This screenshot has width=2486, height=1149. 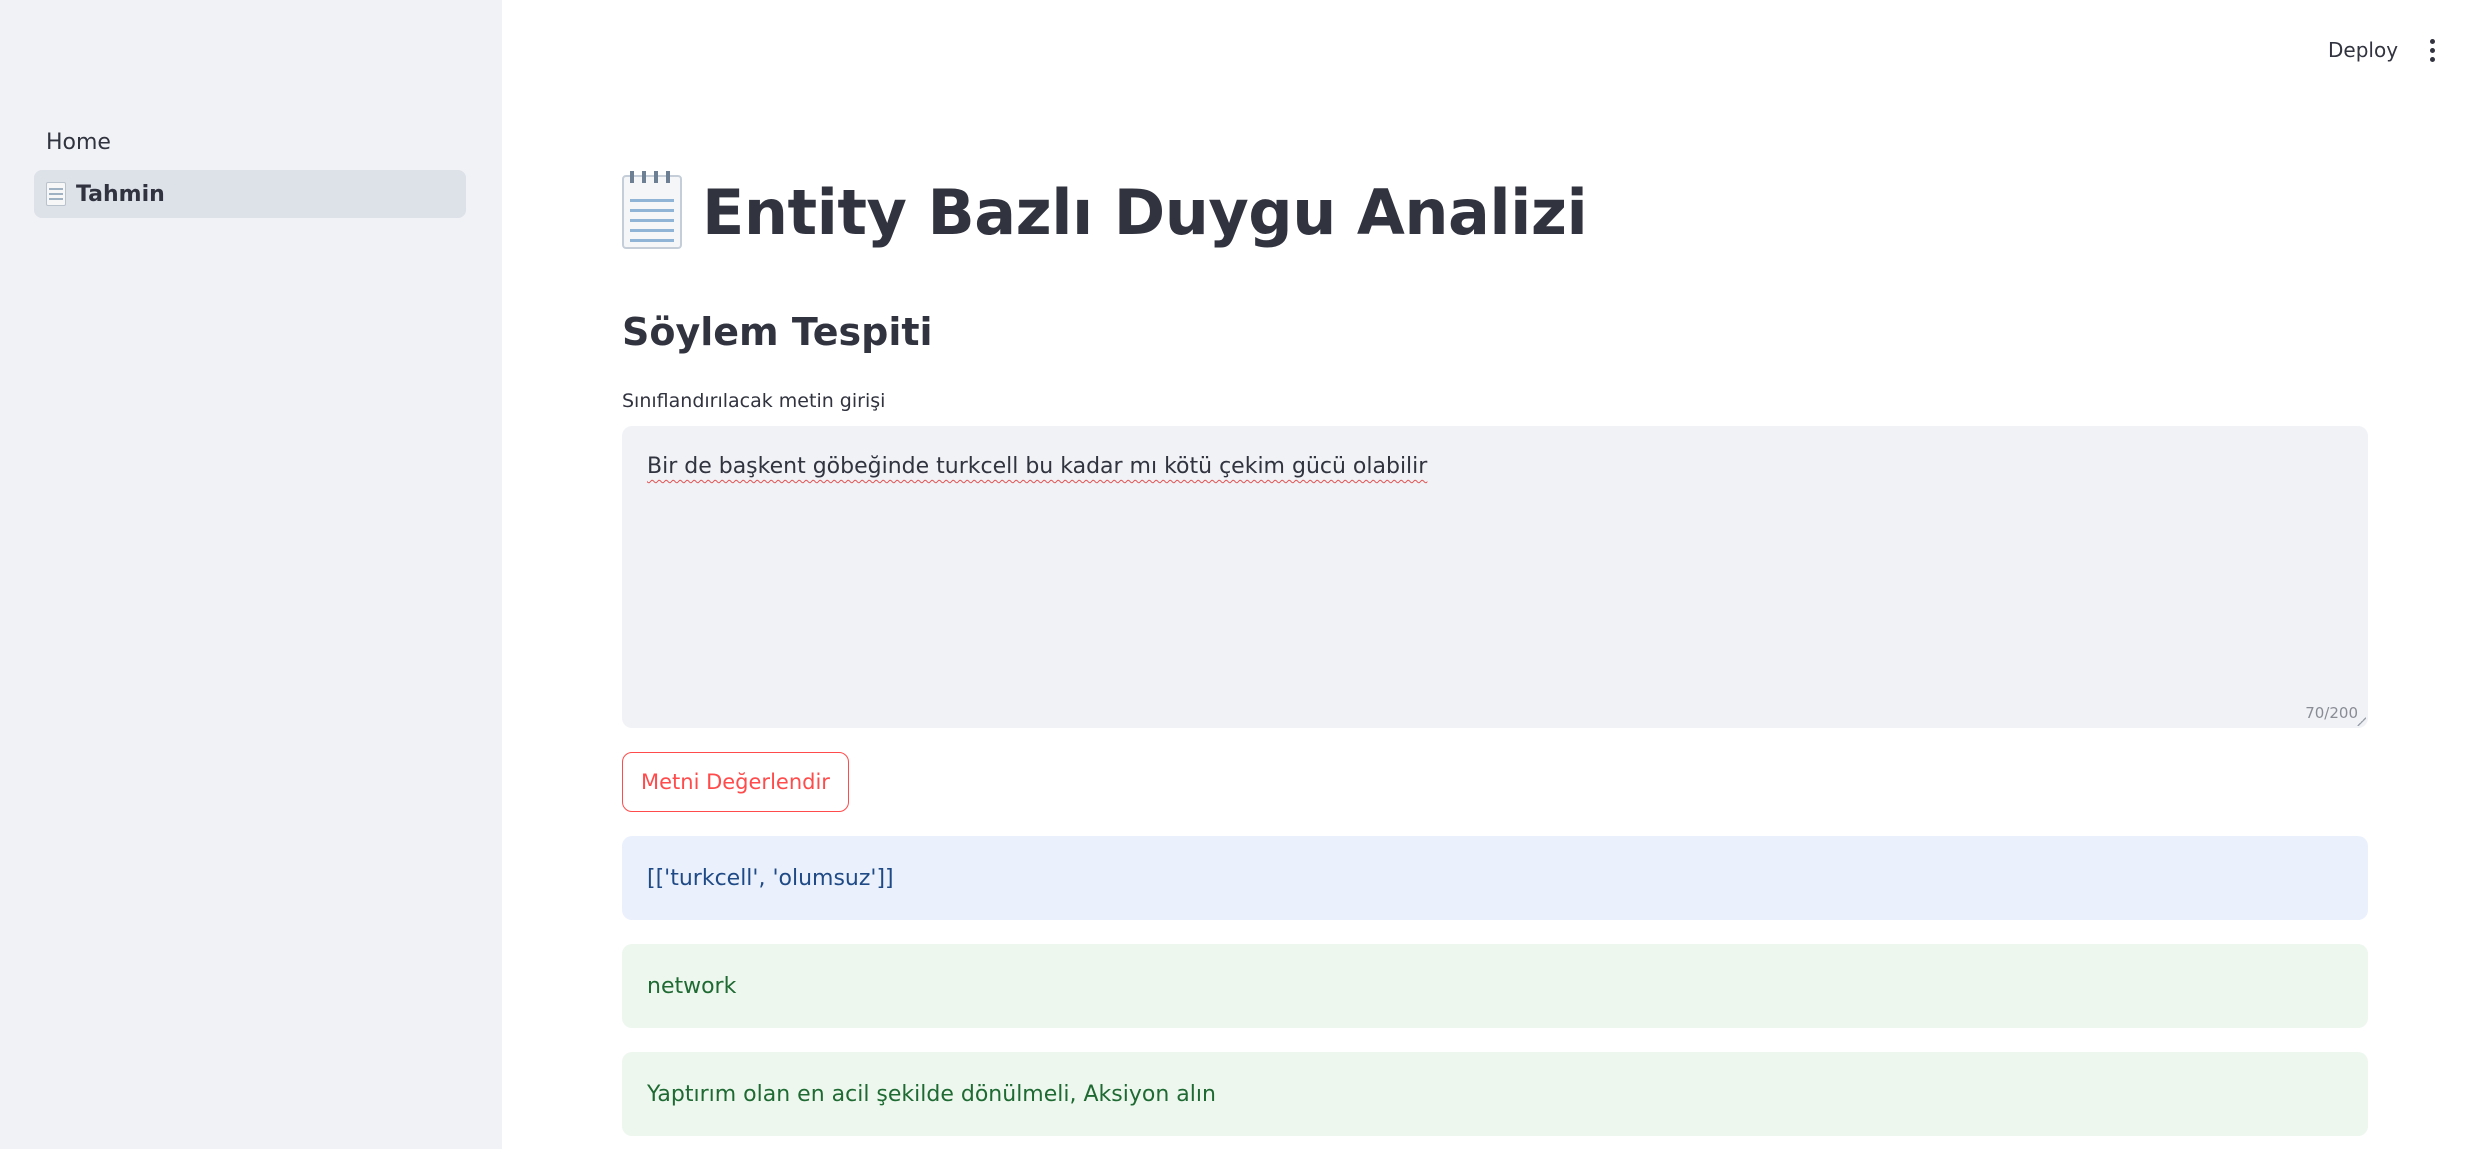 I want to click on sidebar-item-home: Home, so click(x=250, y=142).